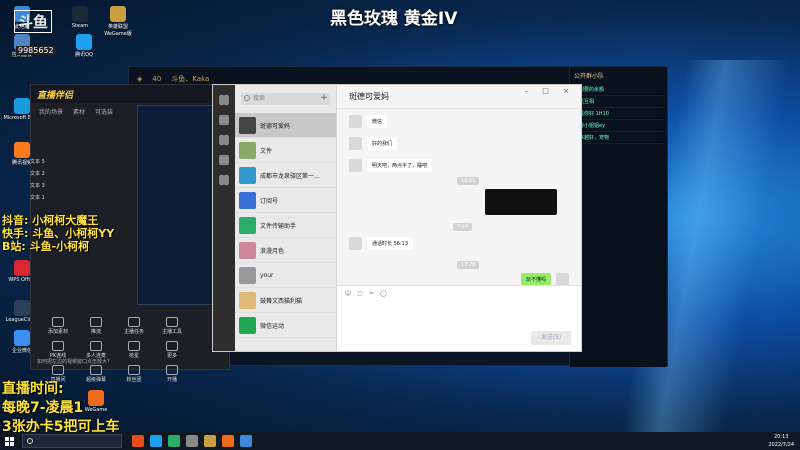  What do you see at coordinates (79, 111) in the screenshot?
I see `helper-tab: 素材` at bounding box center [79, 111].